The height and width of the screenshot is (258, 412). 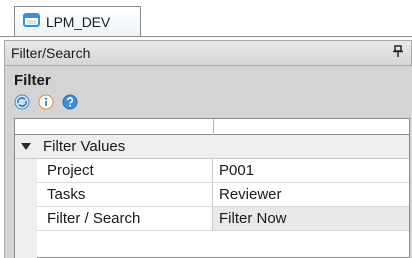 I want to click on property-row-filter-search: Filter / Search Filter Now, so click(x=212, y=219).